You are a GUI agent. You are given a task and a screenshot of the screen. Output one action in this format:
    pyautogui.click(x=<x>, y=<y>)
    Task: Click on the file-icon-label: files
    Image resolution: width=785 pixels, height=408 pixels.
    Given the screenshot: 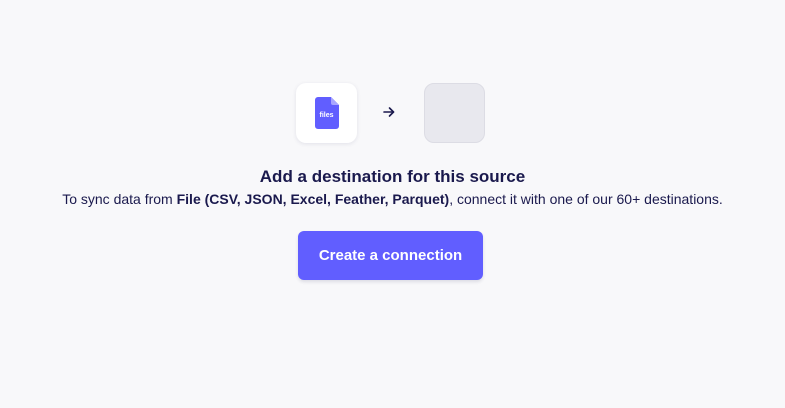 What is the action you would take?
    pyautogui.click(x=326, y=115)
    